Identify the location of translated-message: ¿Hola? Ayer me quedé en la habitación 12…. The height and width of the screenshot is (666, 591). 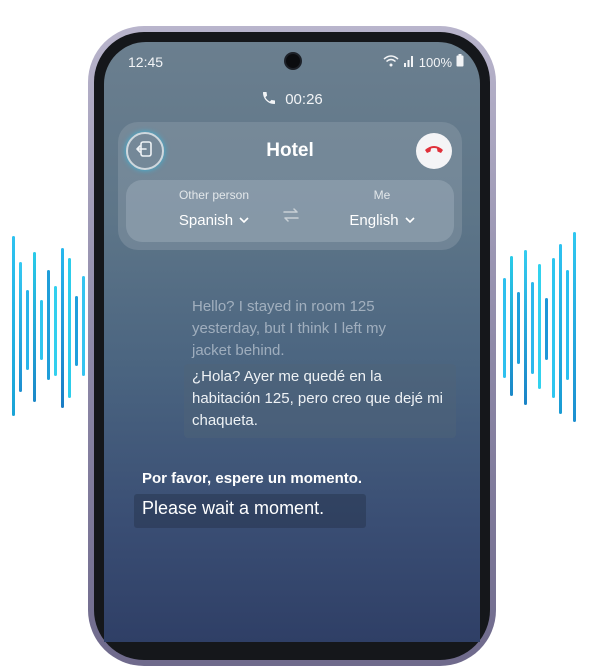
(318, 398).